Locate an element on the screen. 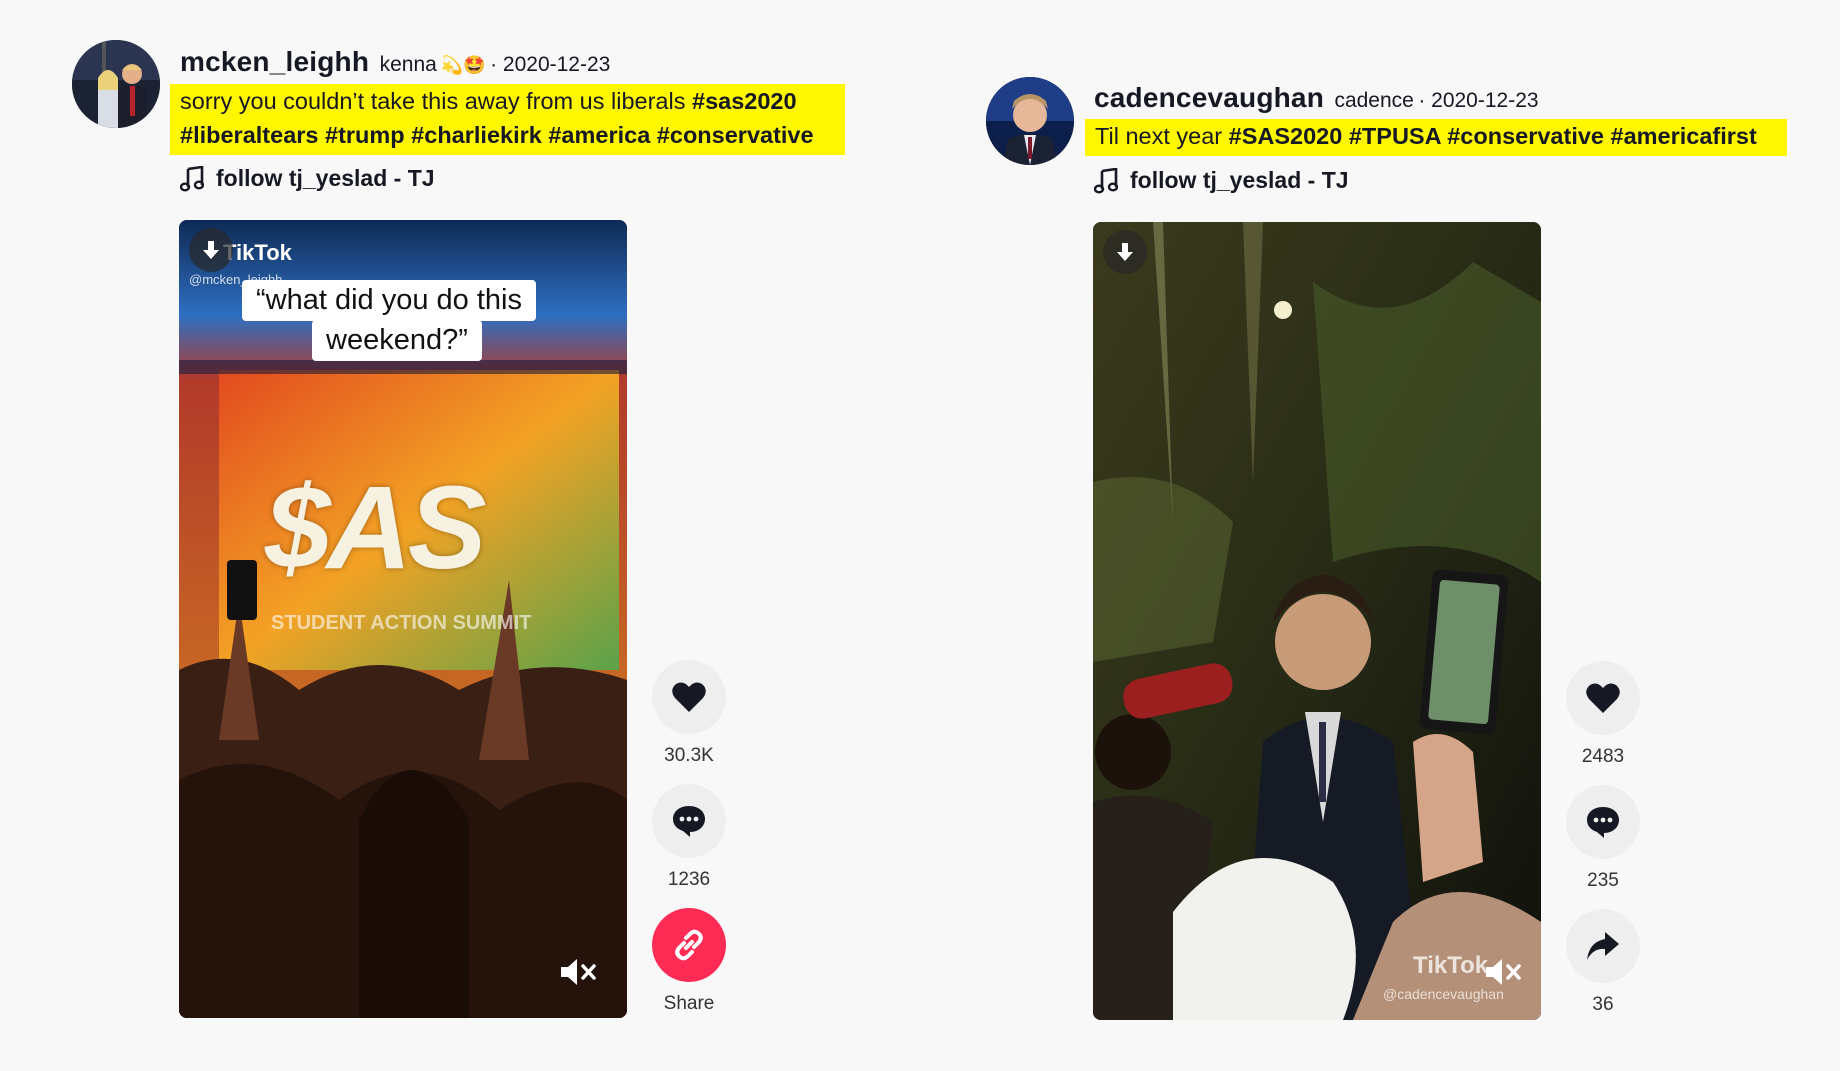 This screenshot has width=1840, height=1071. caption-text: Til next year is located at coordinates (1162, 136).